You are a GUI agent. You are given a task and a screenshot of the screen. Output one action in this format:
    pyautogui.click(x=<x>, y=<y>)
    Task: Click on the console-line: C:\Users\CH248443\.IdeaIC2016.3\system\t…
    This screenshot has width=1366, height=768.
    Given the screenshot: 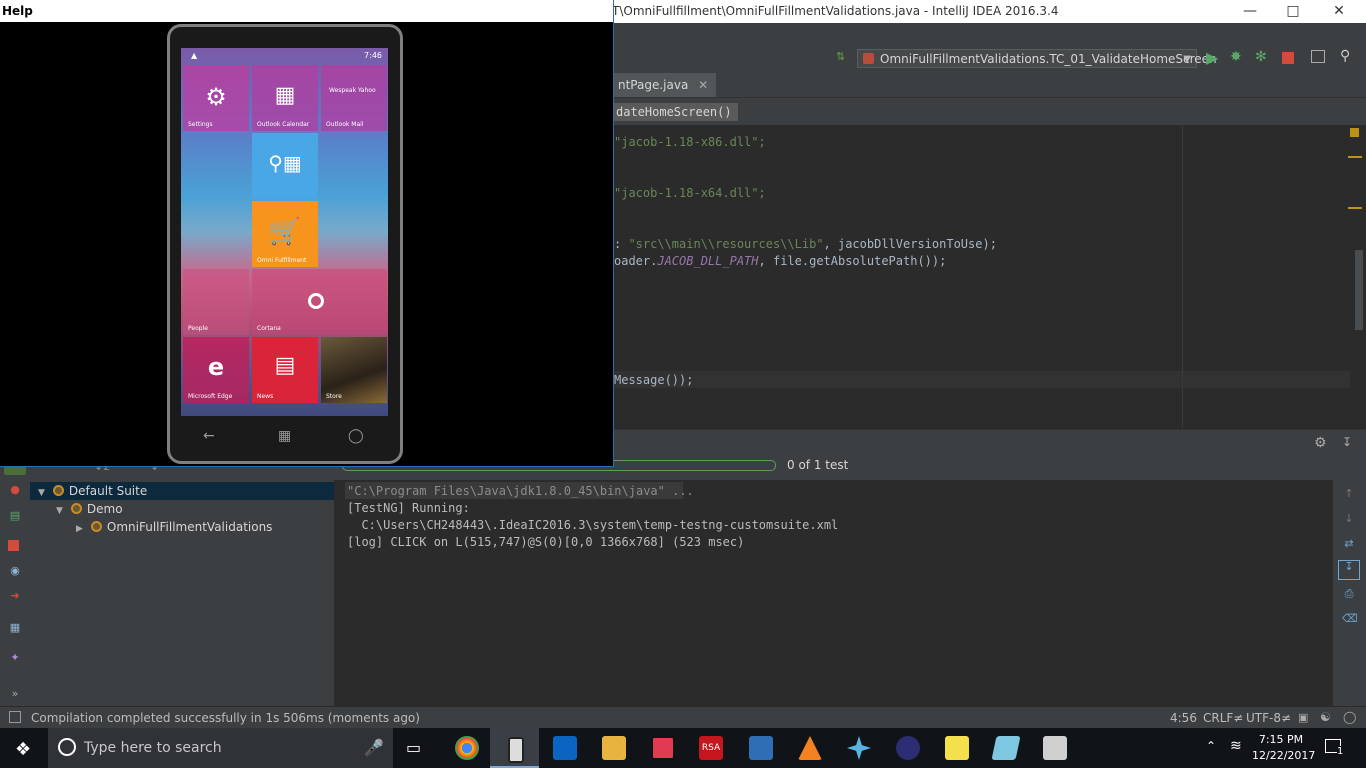 What is the action you would take?
    pyautogui.click(x=593, y=525)
    